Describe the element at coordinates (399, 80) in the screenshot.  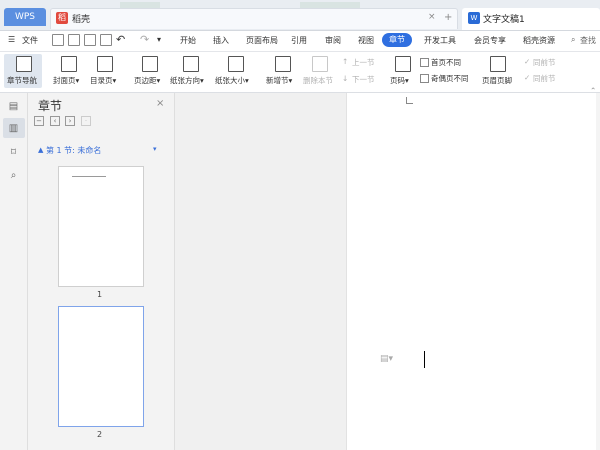
I see `page-number-button: 页码▾` at that location.